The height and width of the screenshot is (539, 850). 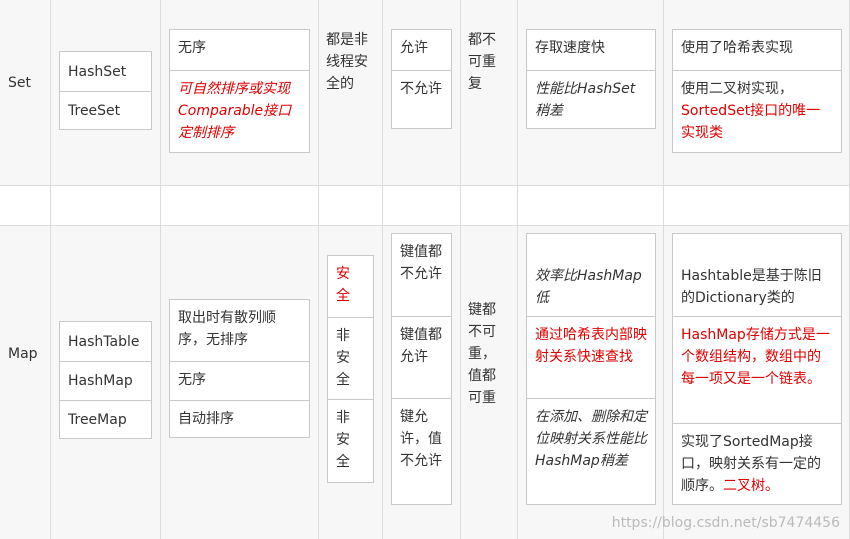 I want to click on set-impl-a: 使用了哈希表实现, so click(x=737, y=48).